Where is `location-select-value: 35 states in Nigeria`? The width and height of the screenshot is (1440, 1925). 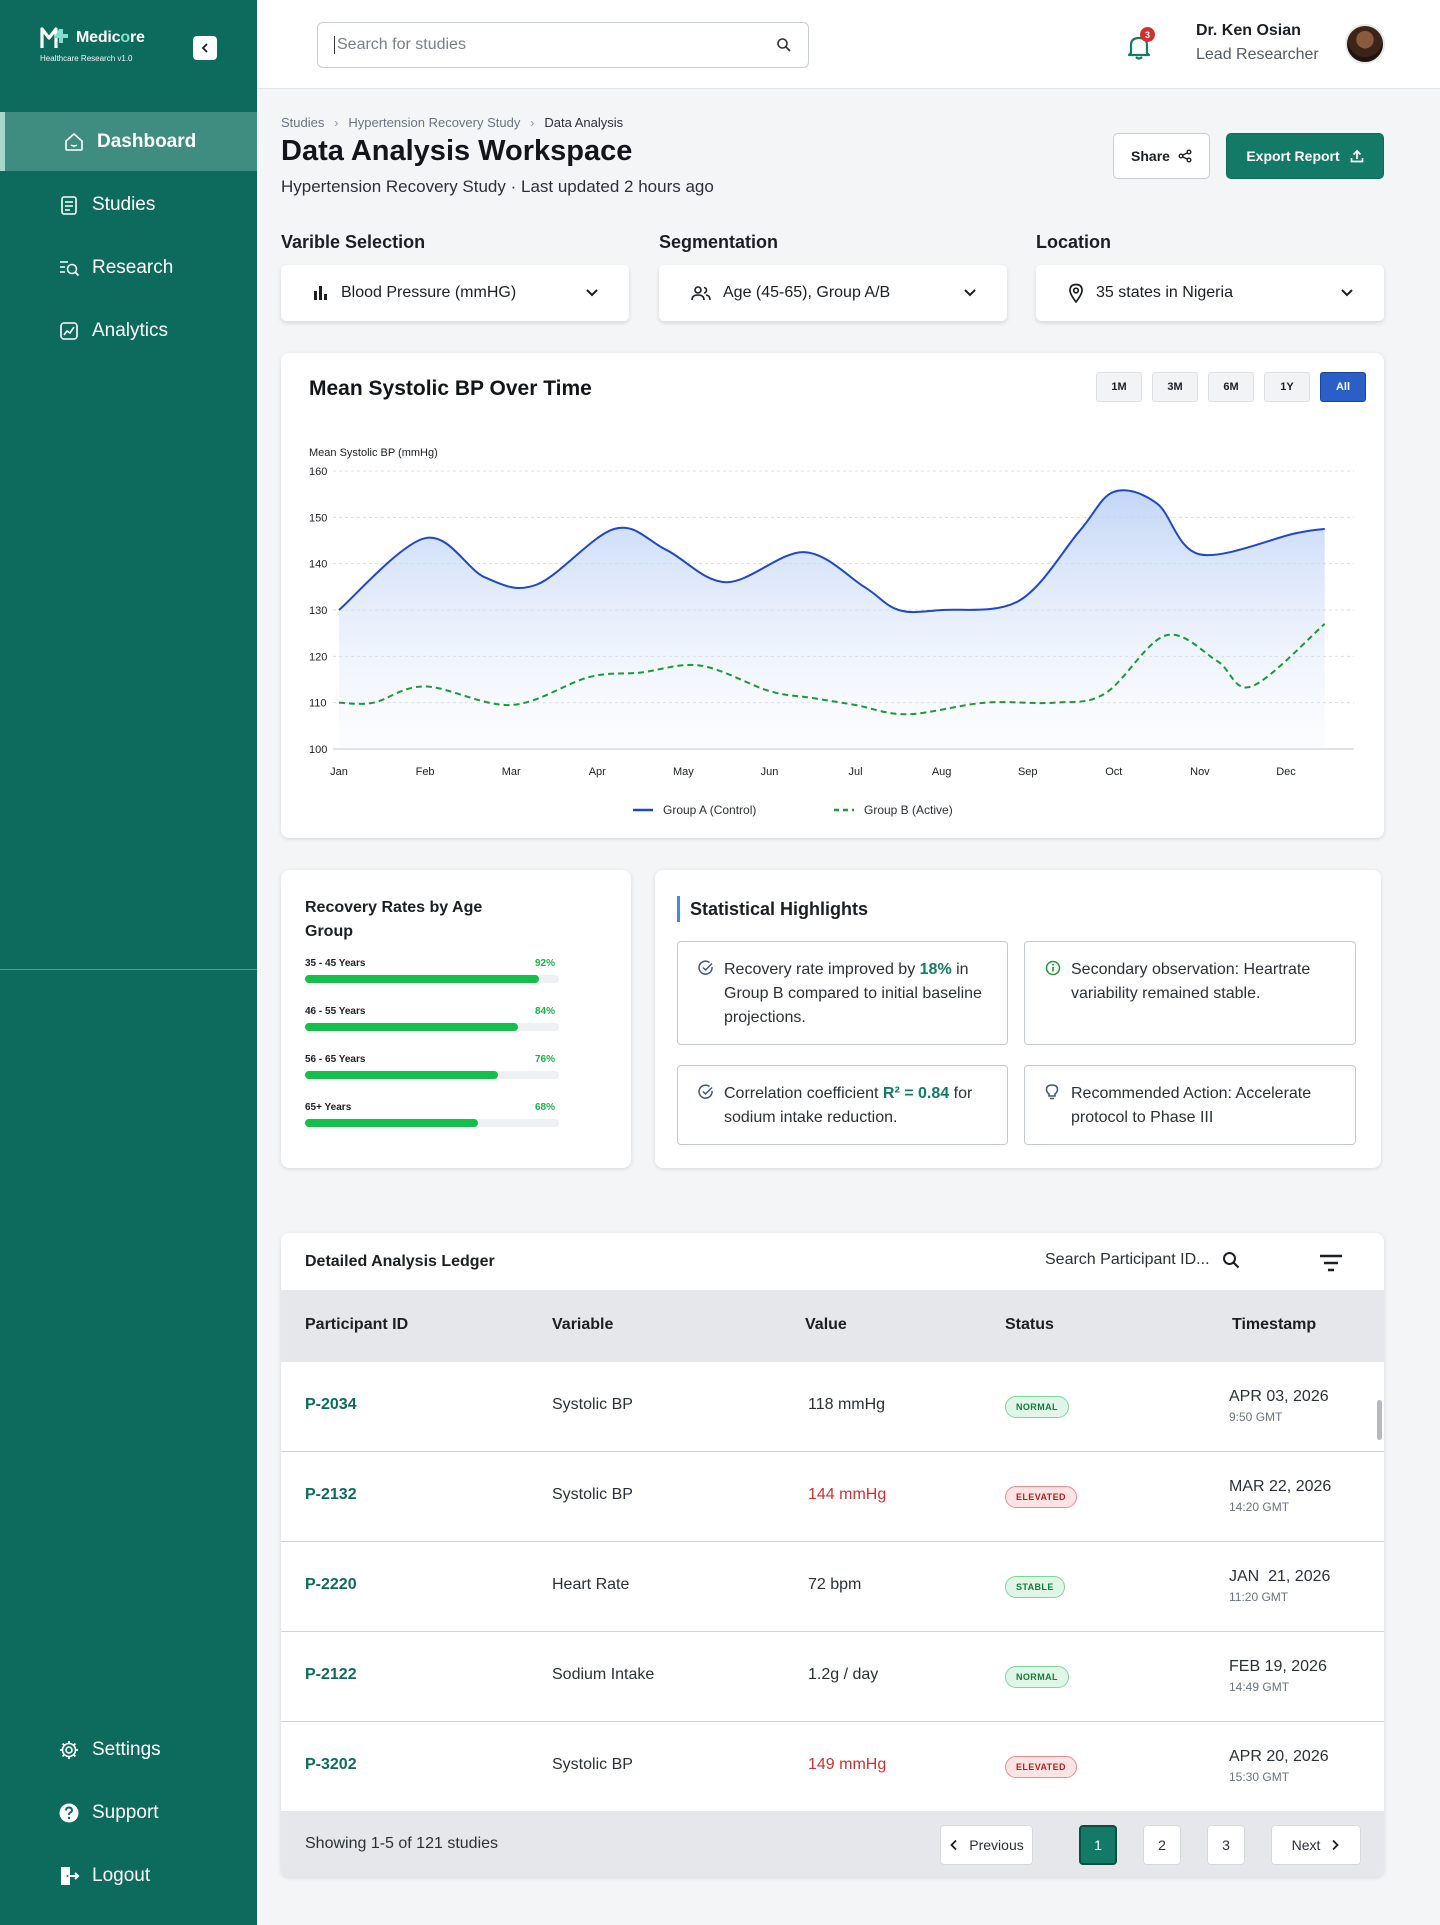 location-select-value: 35 states in Nigeria is located at coordinates (1164, 292).